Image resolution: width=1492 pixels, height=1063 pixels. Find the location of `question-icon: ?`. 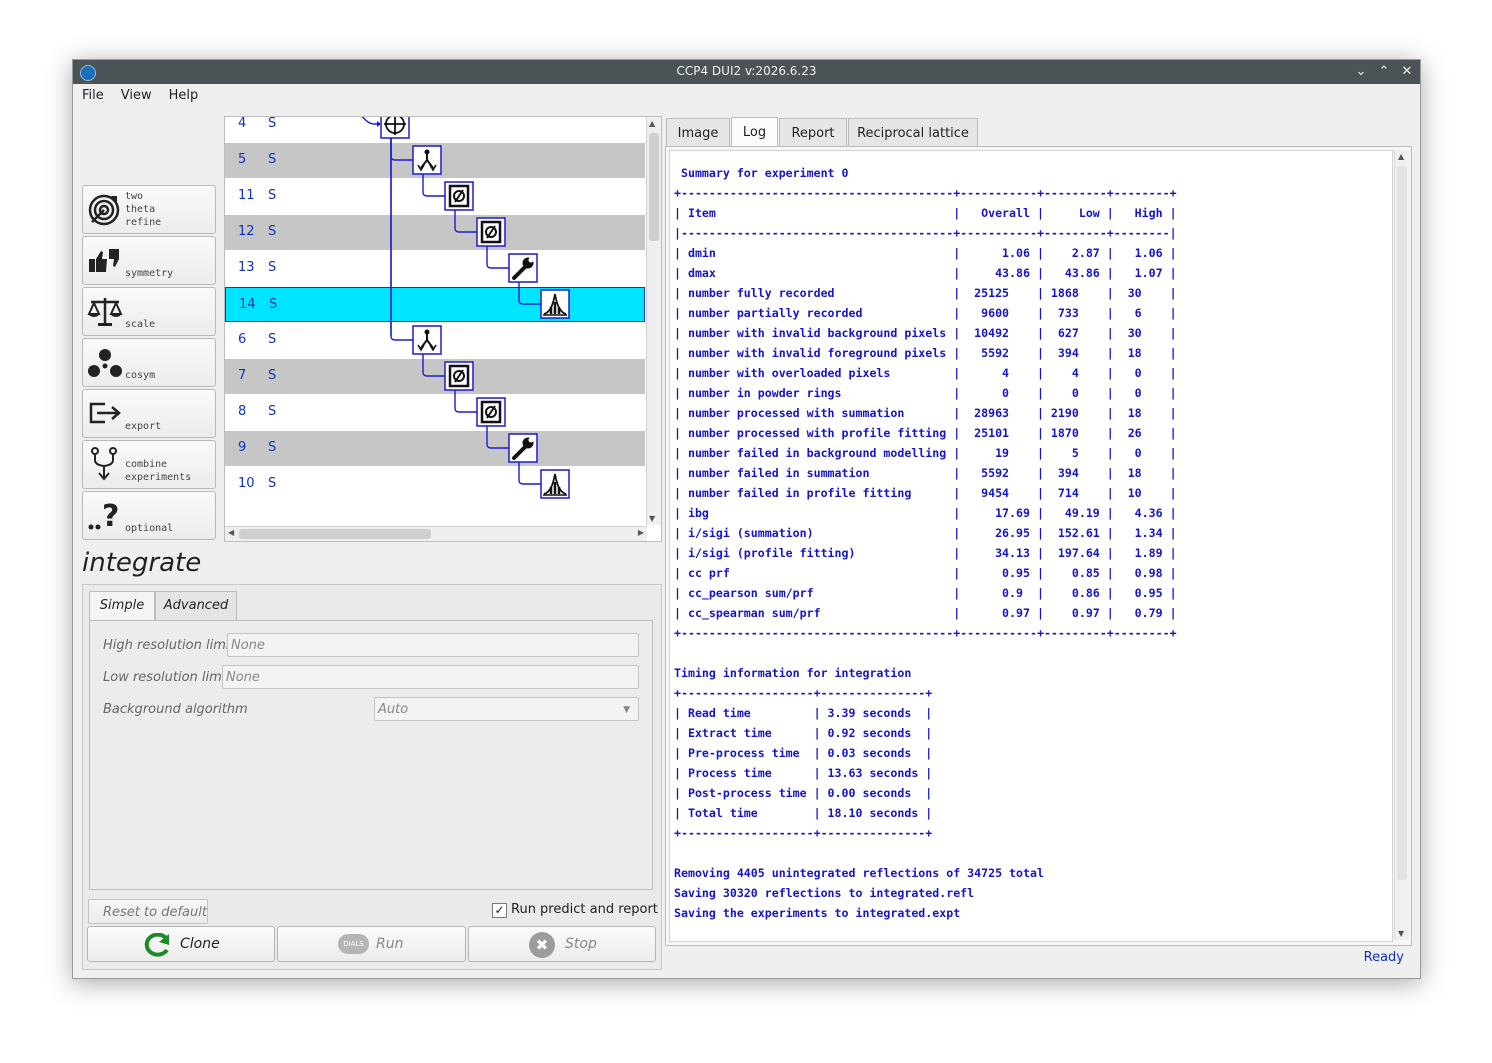

question-icon: ? is located at coordinates (103, 515).